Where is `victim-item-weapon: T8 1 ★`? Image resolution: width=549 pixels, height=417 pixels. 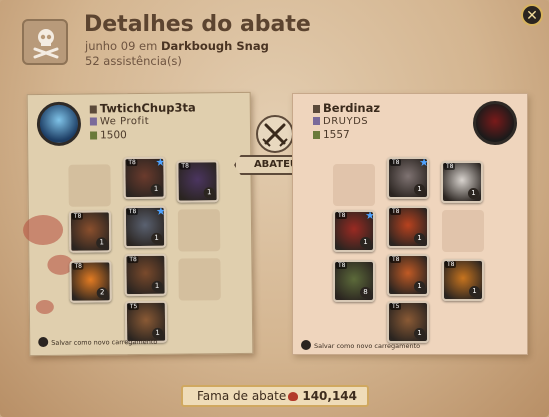
victim-item-weapon: T8 1 ★ is located at coordinates (354, 231).